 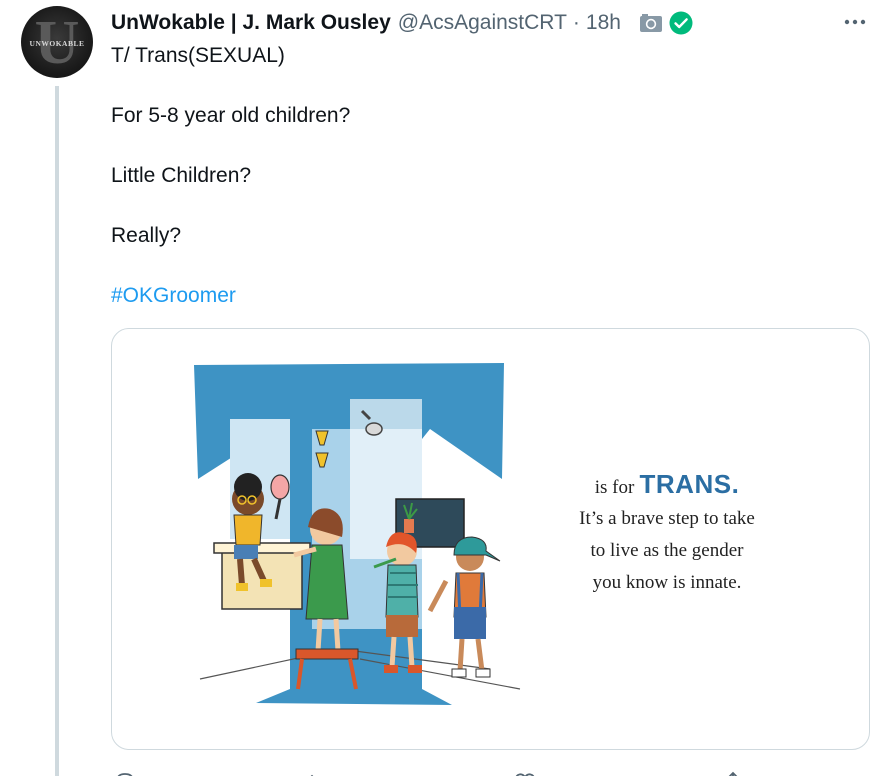 What do you see at coordinates (319, 773) in the screenshot?
I see `retweet-icon` at bounding box center [319, 773].